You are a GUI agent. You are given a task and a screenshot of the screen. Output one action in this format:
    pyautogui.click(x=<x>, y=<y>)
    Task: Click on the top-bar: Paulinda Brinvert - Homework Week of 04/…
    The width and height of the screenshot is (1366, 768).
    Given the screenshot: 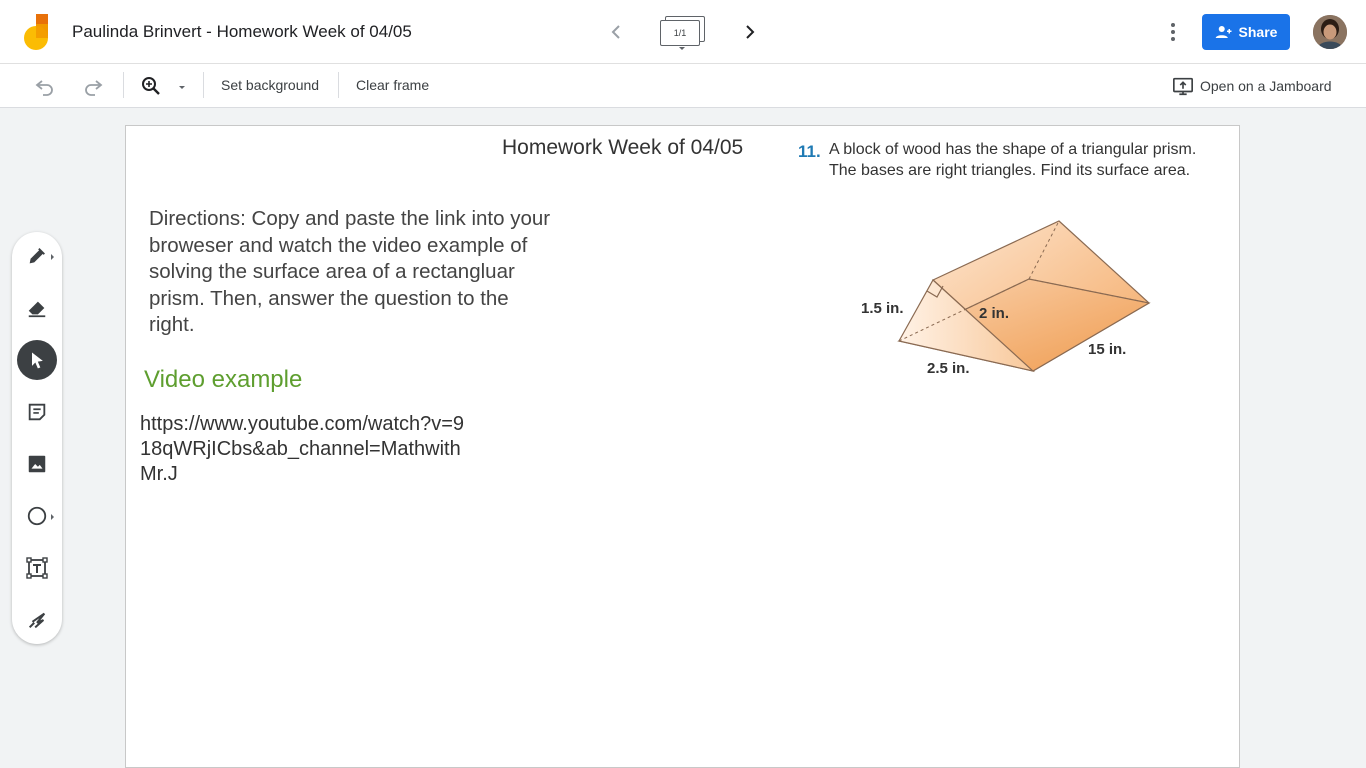 What is the action you would take?
    pyautogui.click(x=683, y=32)
    